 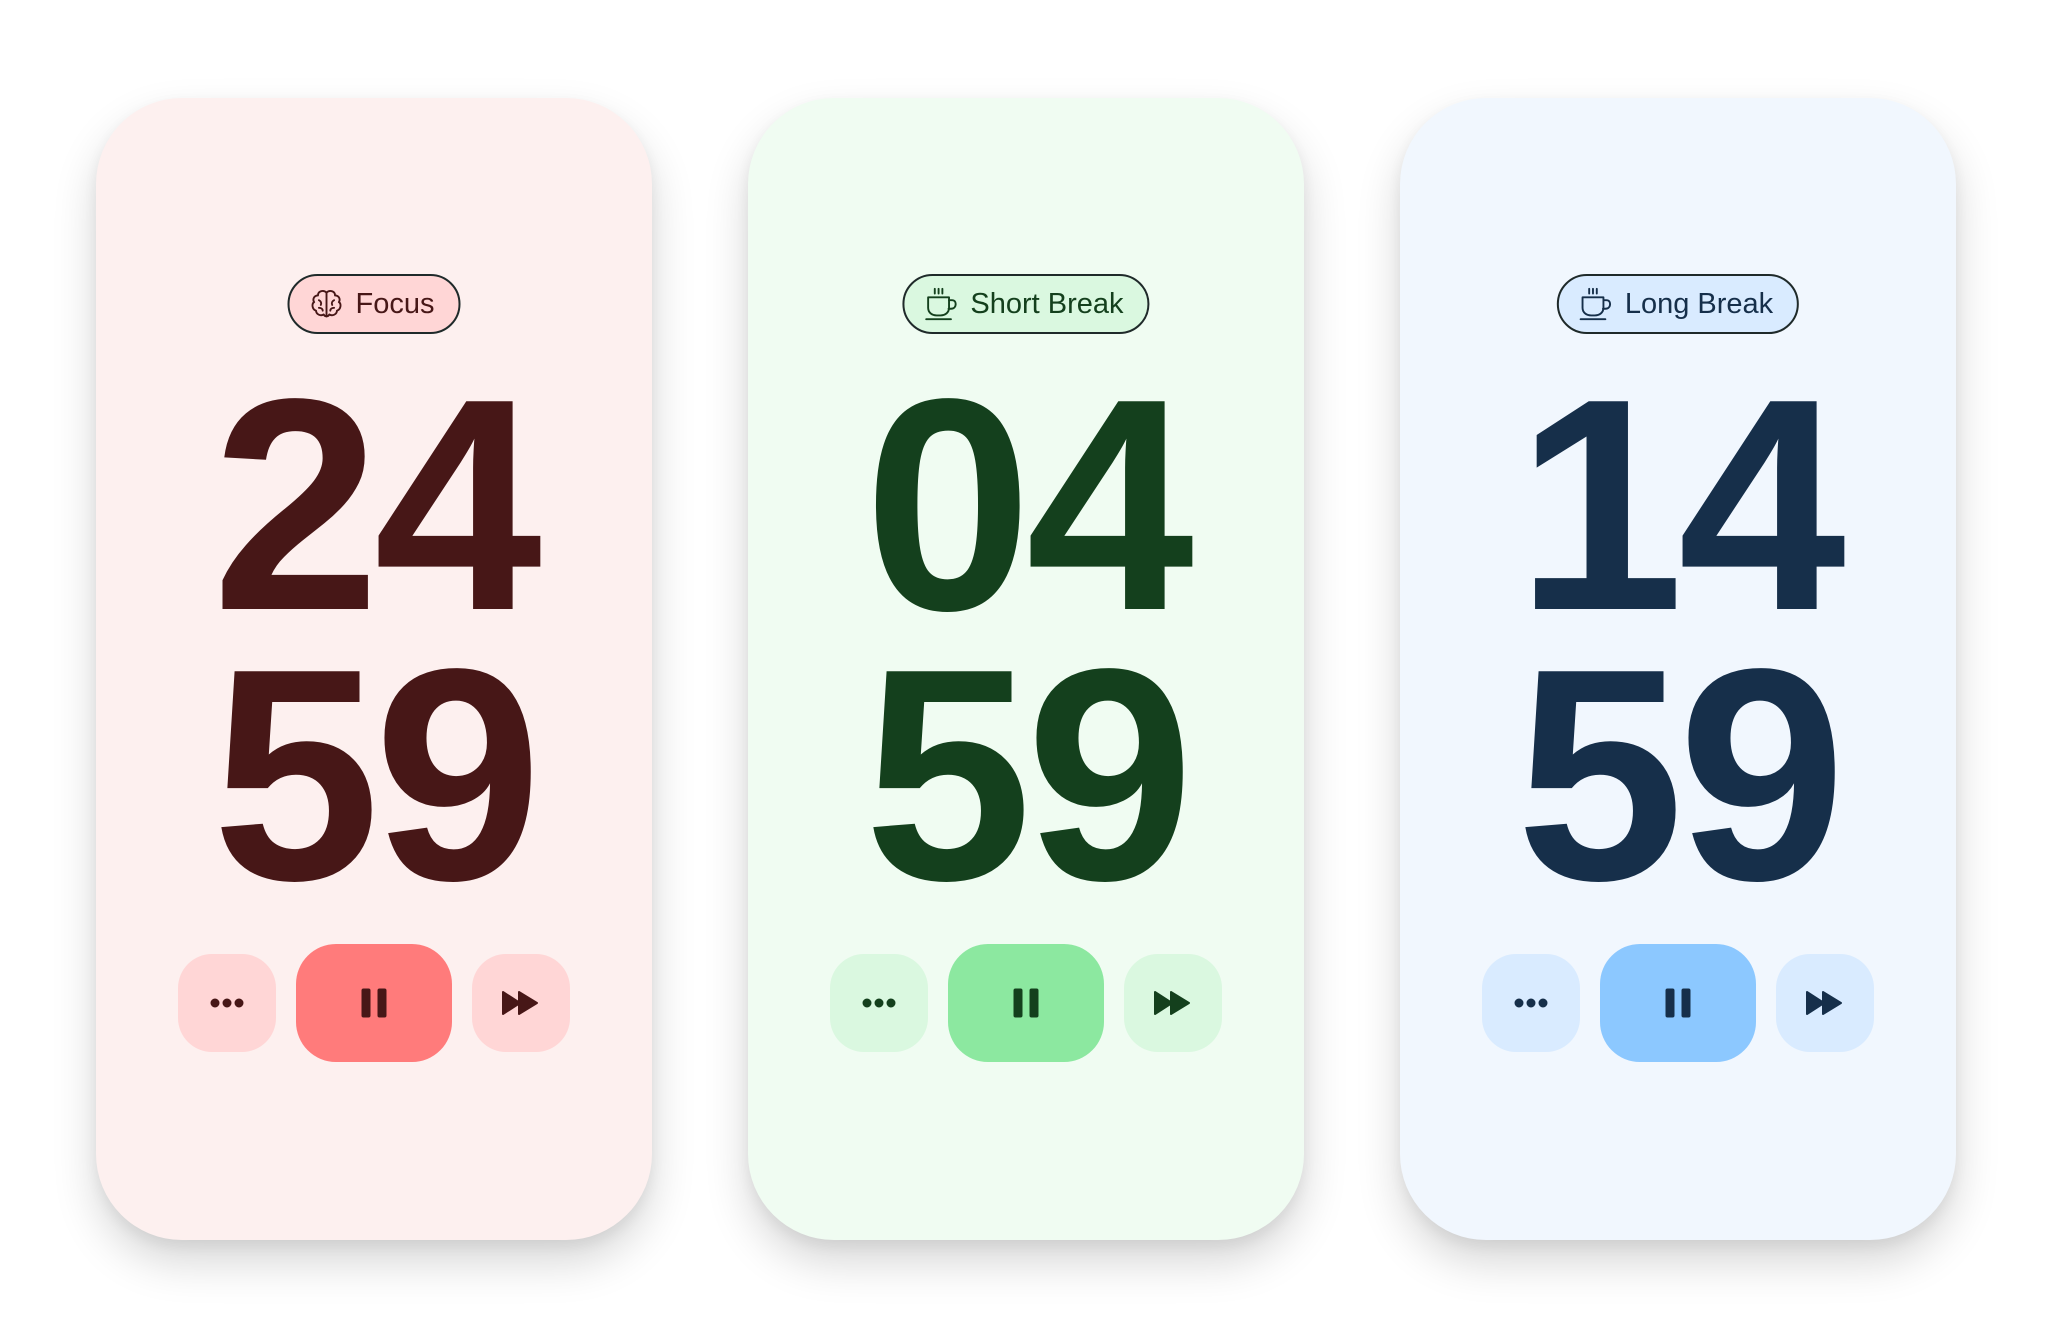 I want to click on brain-icon, so click(x=326, y=304).